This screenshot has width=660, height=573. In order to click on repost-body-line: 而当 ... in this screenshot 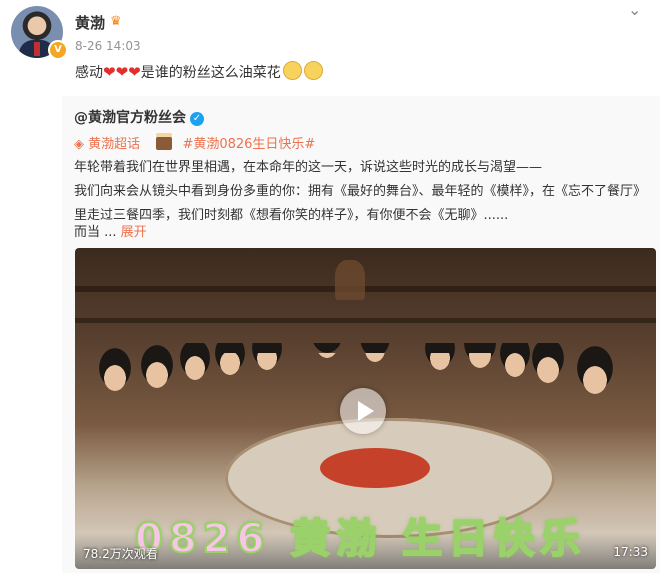, I will do `click(97, 232)`.